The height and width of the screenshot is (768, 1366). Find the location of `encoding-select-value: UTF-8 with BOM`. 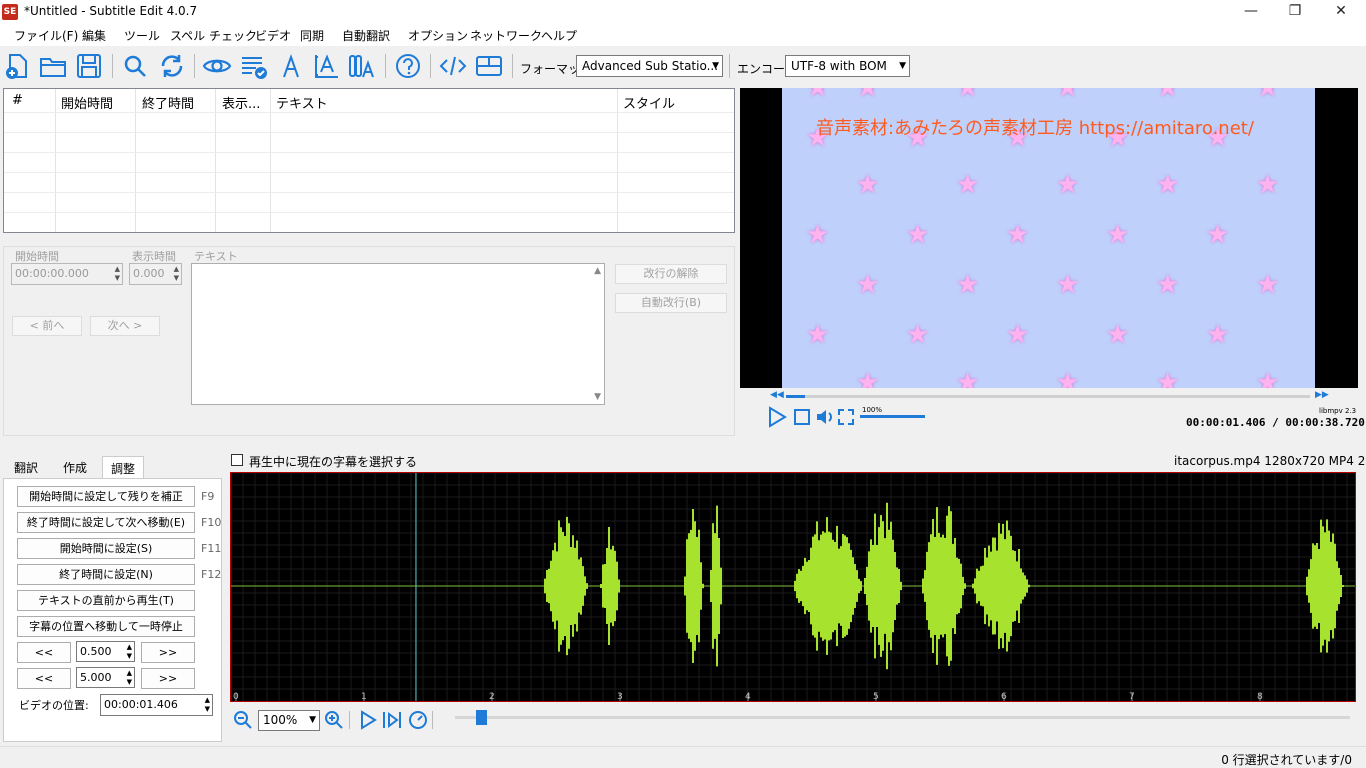

encoding-select-value: UTF-8 with BOM is located at coordinates (839, 66).